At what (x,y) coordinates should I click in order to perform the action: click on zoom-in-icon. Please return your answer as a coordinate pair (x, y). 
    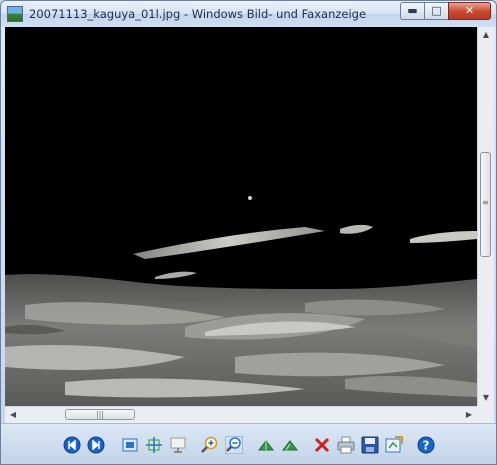
    Looking at the image, I should click on (210, 445).